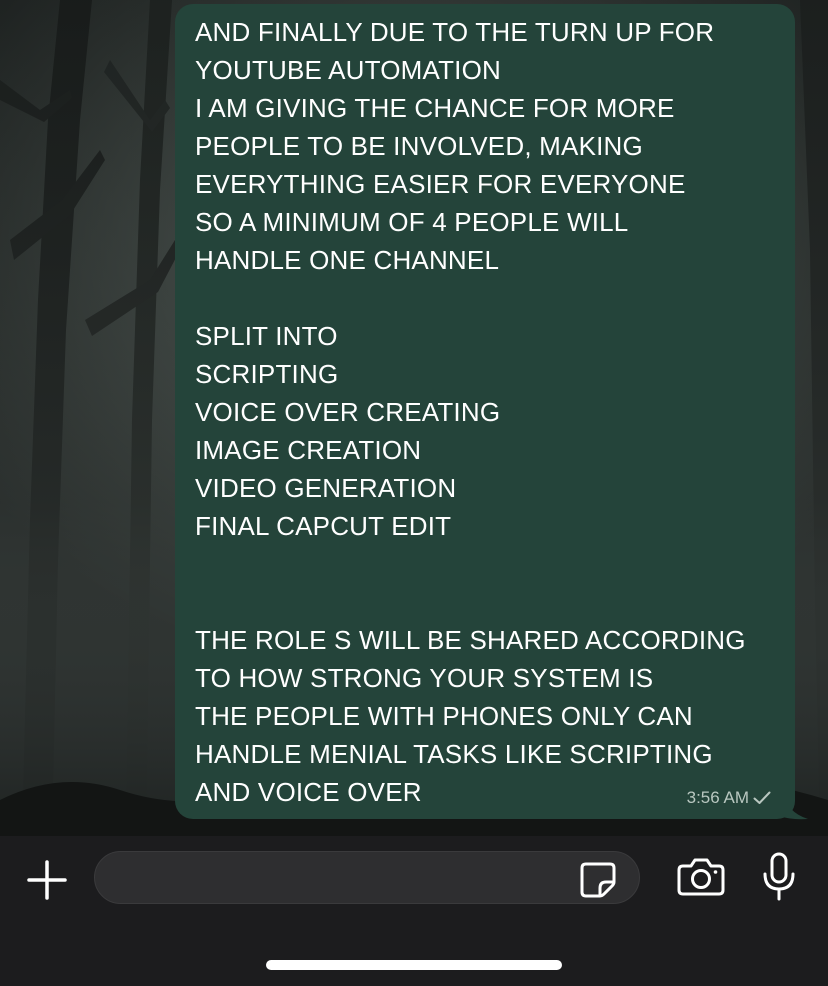  What do you see at coordinates (326, 488) in the screenshot?
I see `message-line: VIDEO GENERATION` at bounding box center [326, 488].